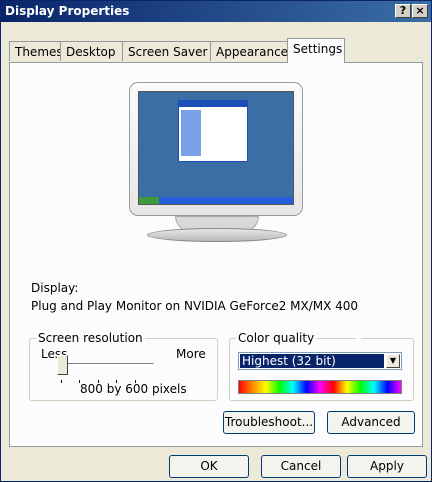  What do you see at coordinates (316, 50) in the screenshot?
I see `tab-settings: Settings` at bounding box center [316, 50].